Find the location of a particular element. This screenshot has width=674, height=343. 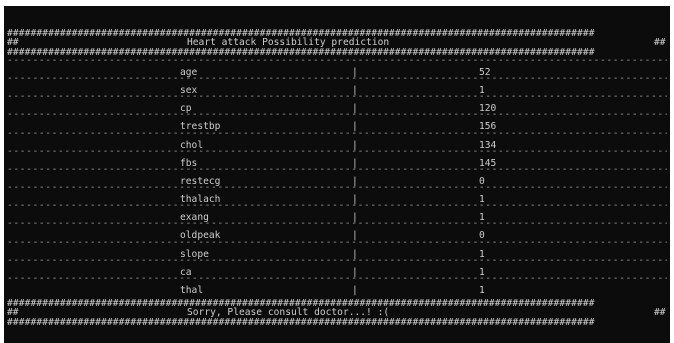

field-row-thal: thal | 1 is located at coordinates (337, 290).